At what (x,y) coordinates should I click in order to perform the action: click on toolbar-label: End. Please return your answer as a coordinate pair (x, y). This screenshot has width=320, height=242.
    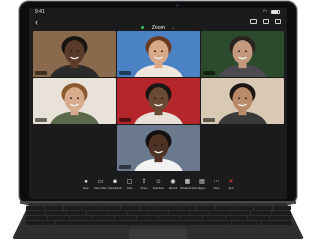
    Looking at the image, I should click on (231, 188).